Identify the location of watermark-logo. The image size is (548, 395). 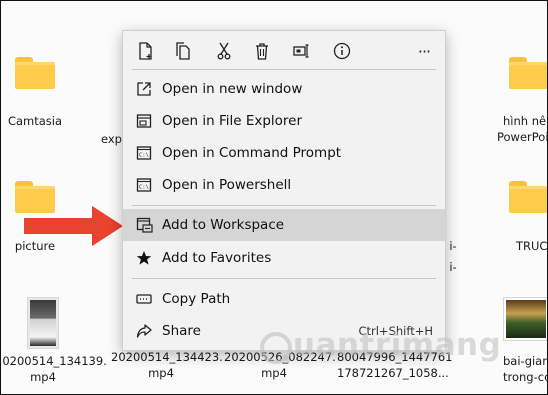
(276, 350).